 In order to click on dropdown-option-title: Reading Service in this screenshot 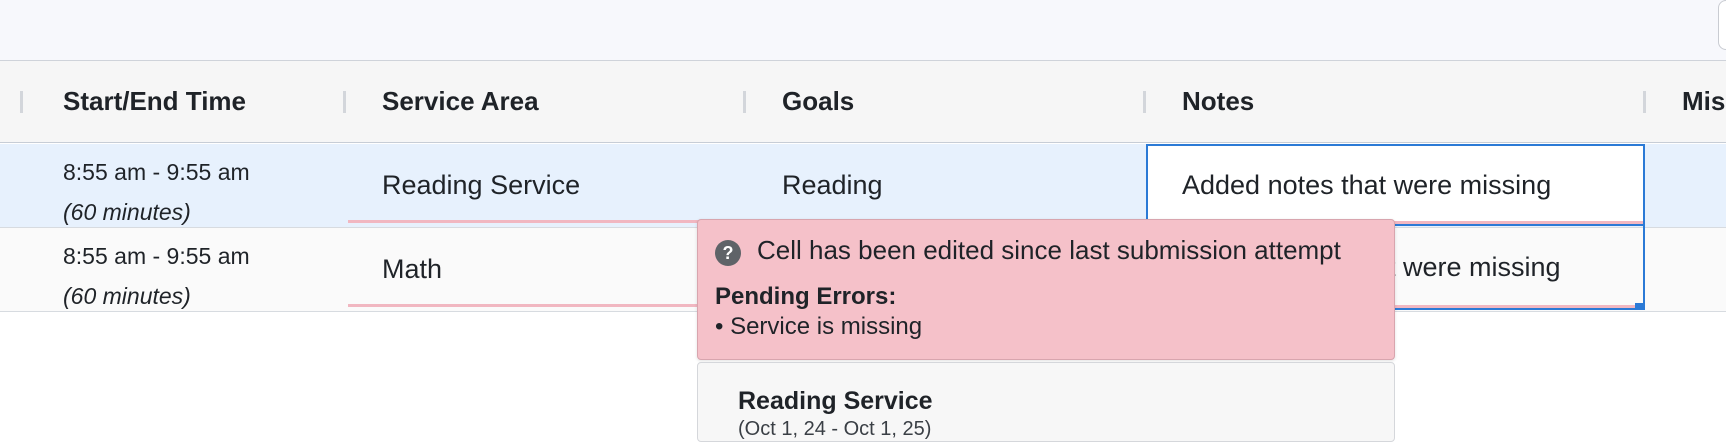, I will do `click(835, 401)`.